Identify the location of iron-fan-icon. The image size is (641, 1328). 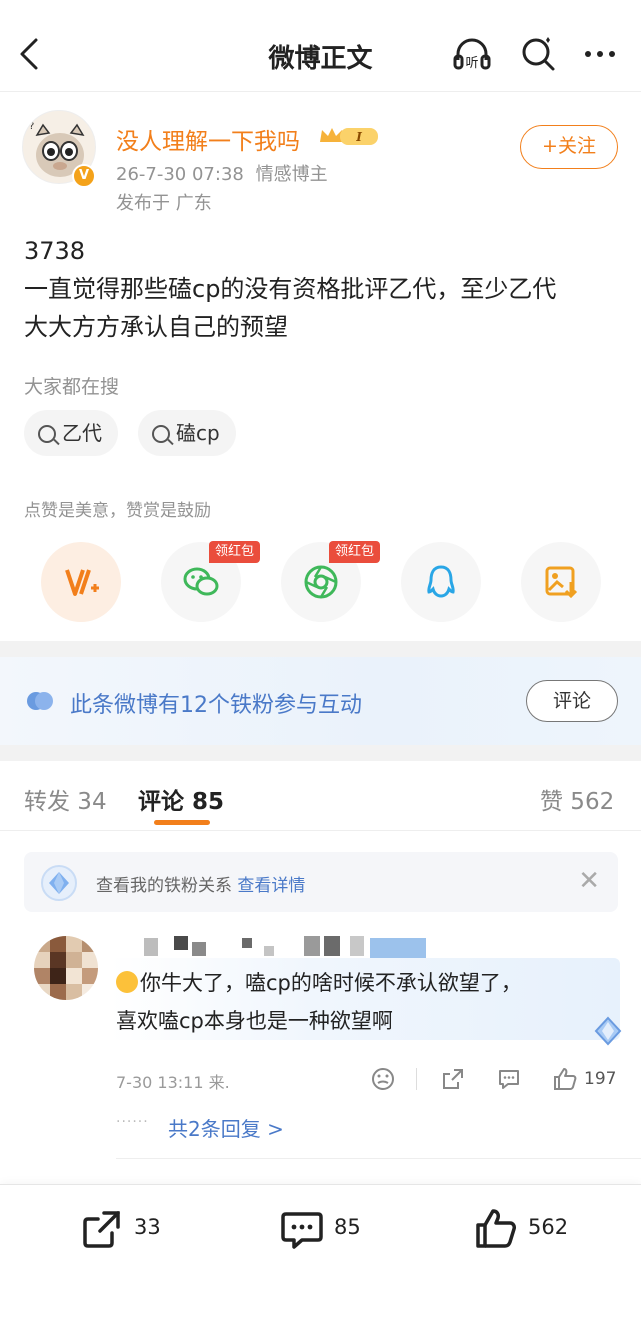
(40, 701).